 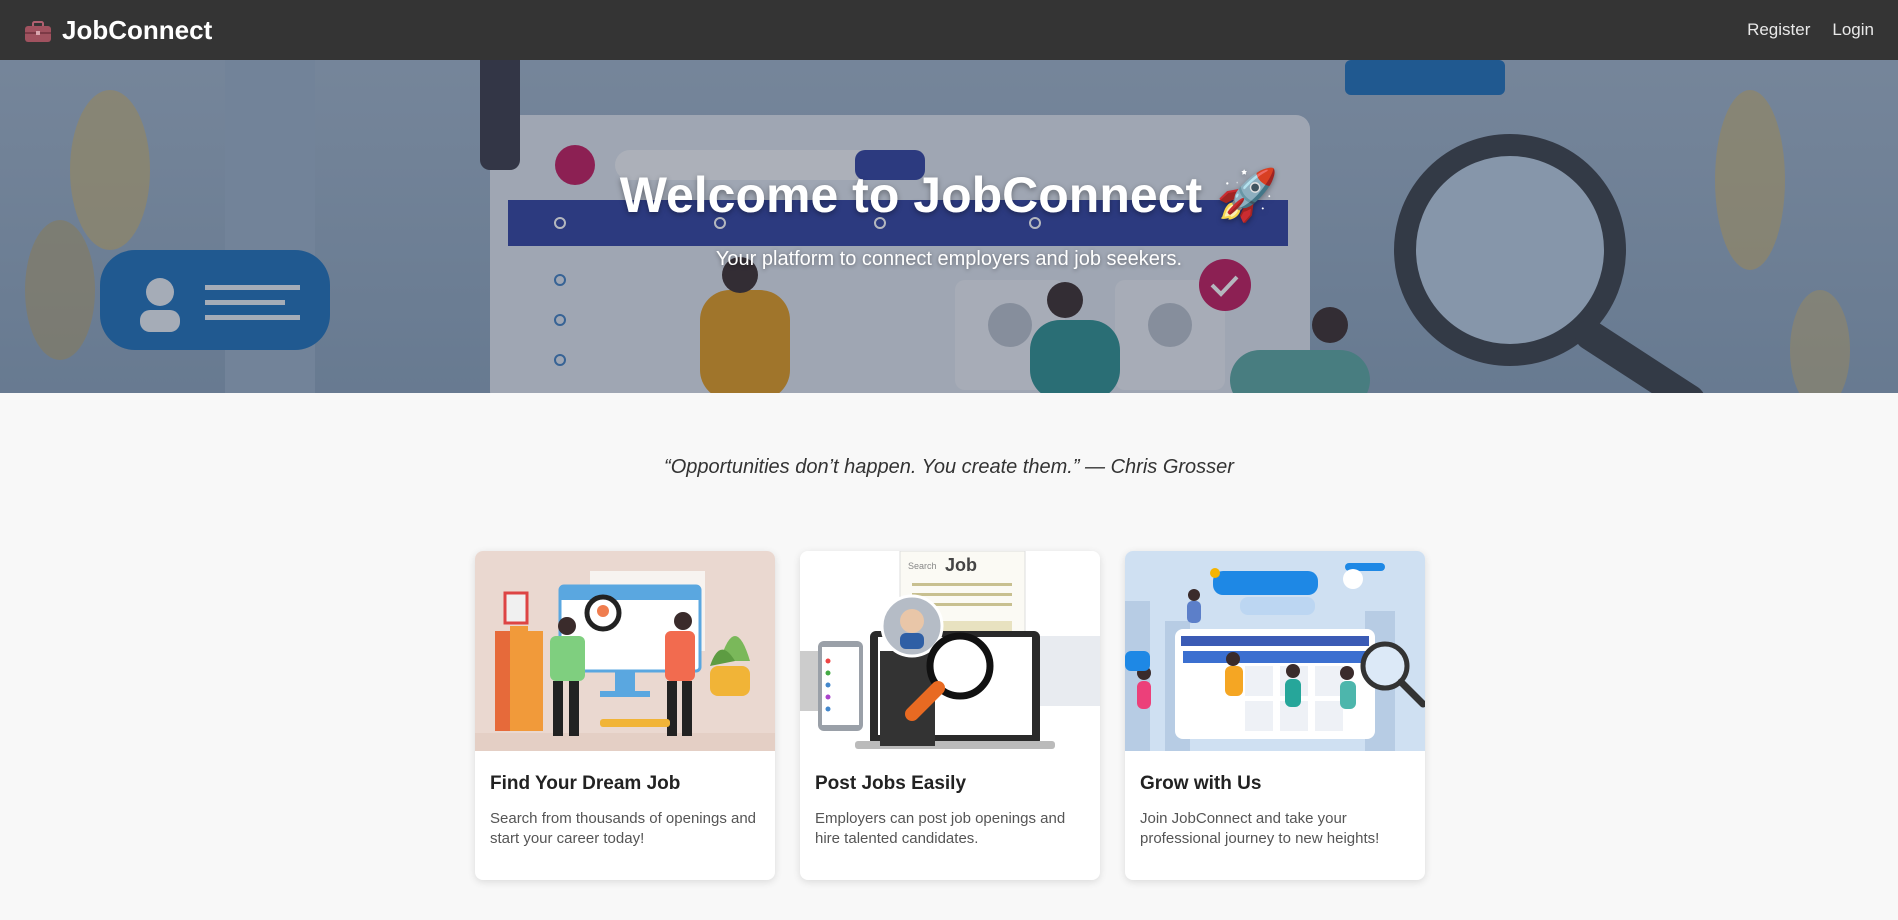 What do you see at coordinates (949, 195) in the screenshot?
I see `hero-title: Welcome to JobConnect 🚀` at bounding box center [949, 195].